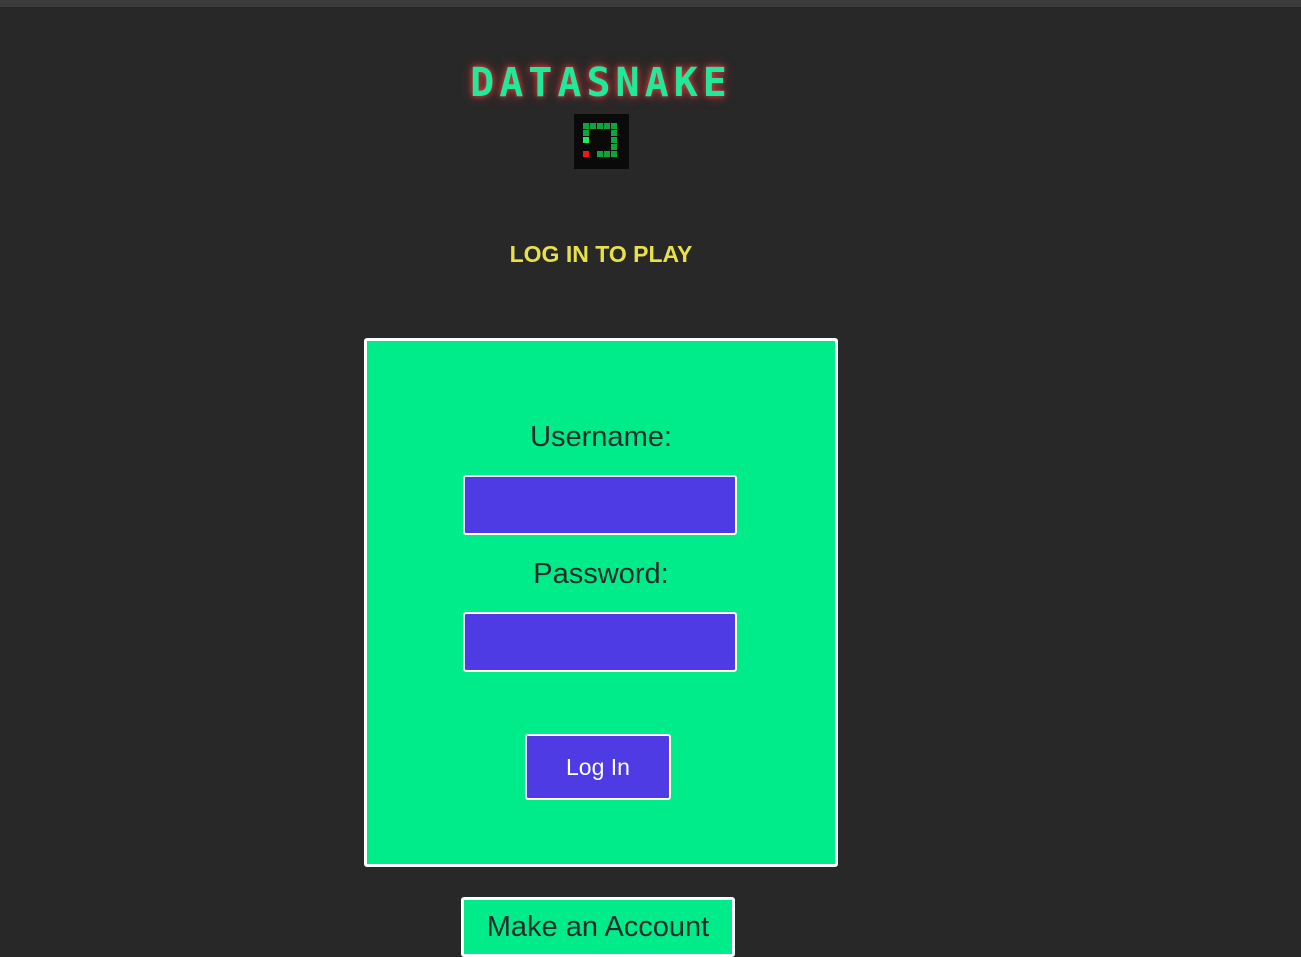  What do you see at coordinates (650, 3) in the screenshot?
I see `browser-top-bar` at bounding box center [650, 3].